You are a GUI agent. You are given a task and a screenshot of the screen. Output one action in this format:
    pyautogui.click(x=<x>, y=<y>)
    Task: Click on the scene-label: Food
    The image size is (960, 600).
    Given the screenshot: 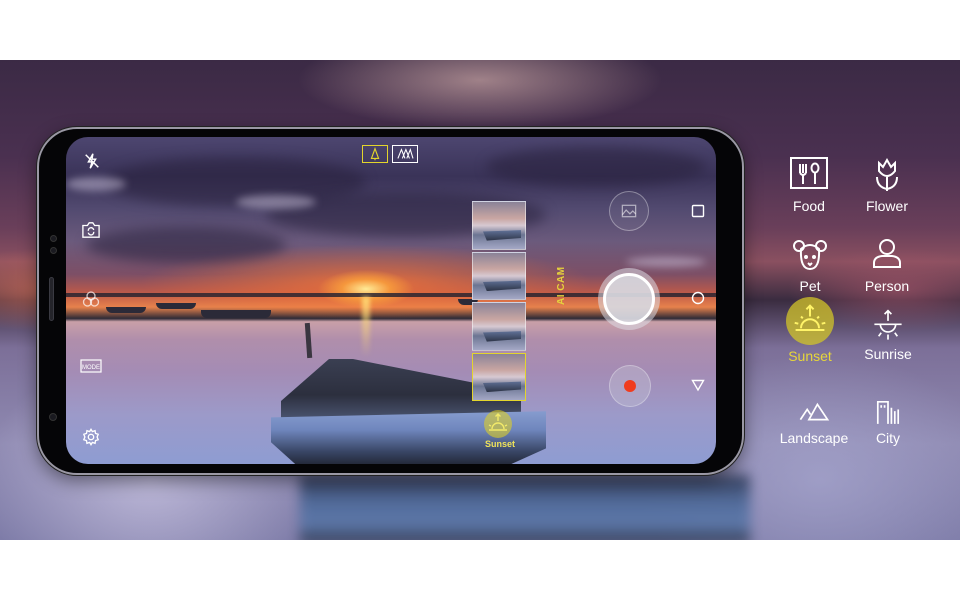 What is the action you would take?
    pyautogui.click(x=809, y=206)
    